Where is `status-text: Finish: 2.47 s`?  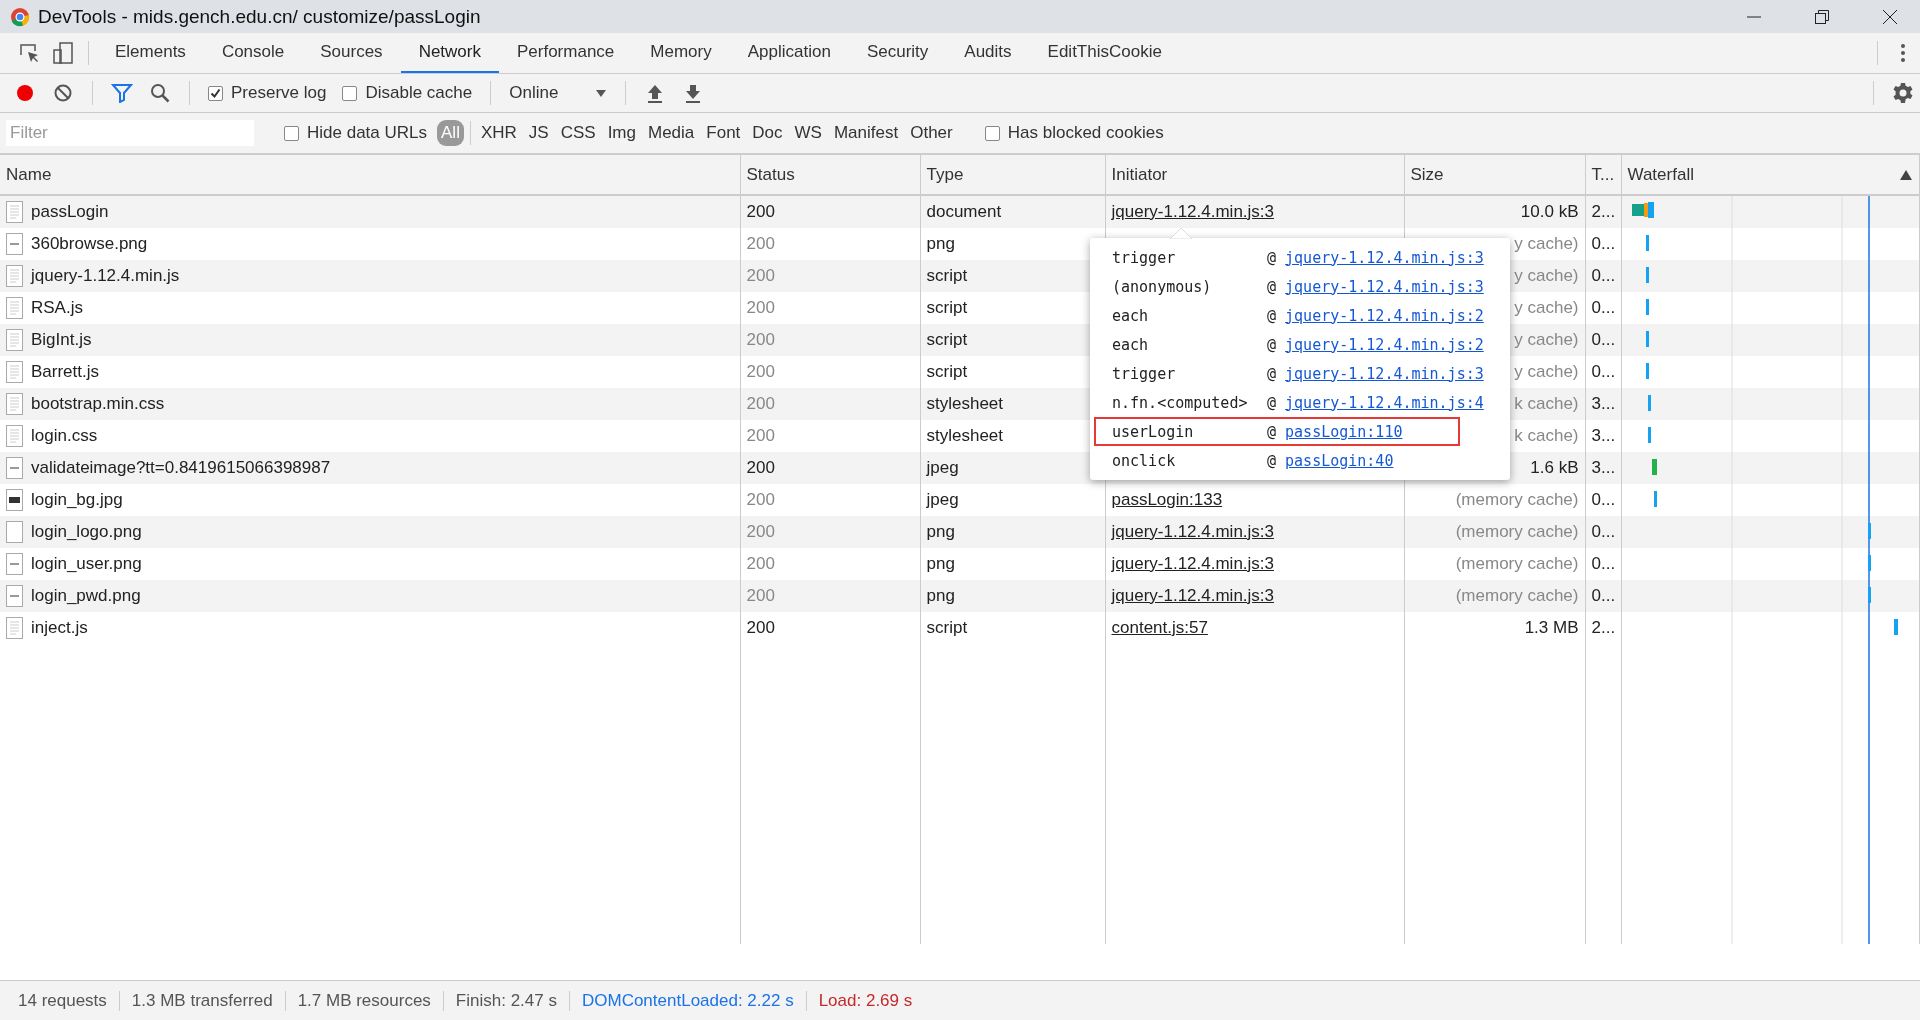
status-text: Finish: 2.47 s is located at coordinates (506, 1000).